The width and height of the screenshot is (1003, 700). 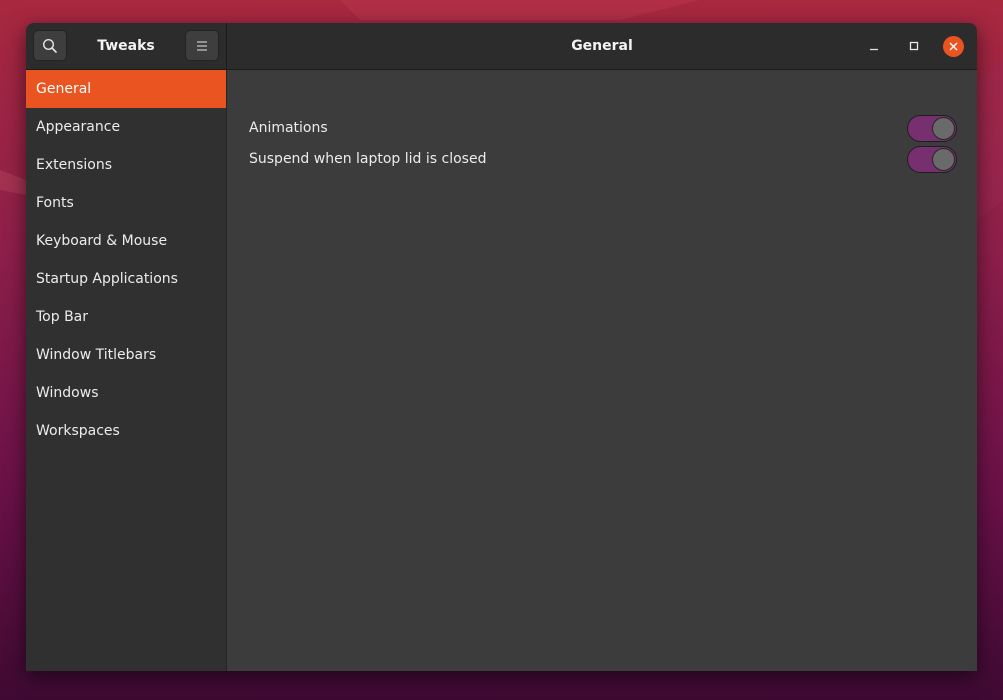 I want to click on animations-toggle, so click(x=932, y=128).